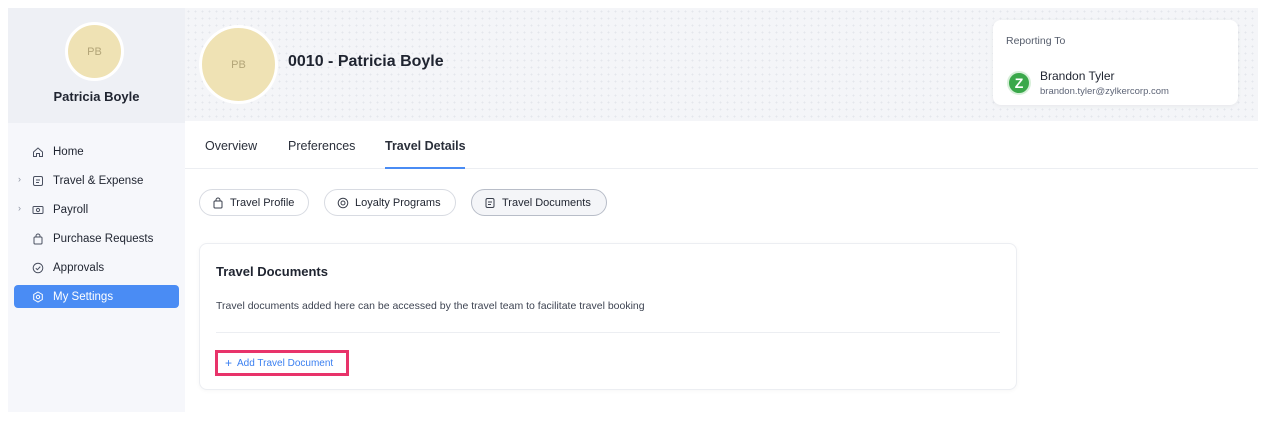 The height and width of the screenshot is (422, 1266). What do you see at coordinates (1019, 83) in the screenshot?
I see `company-logo-icon: Z` at bounding box center [1019, 83].